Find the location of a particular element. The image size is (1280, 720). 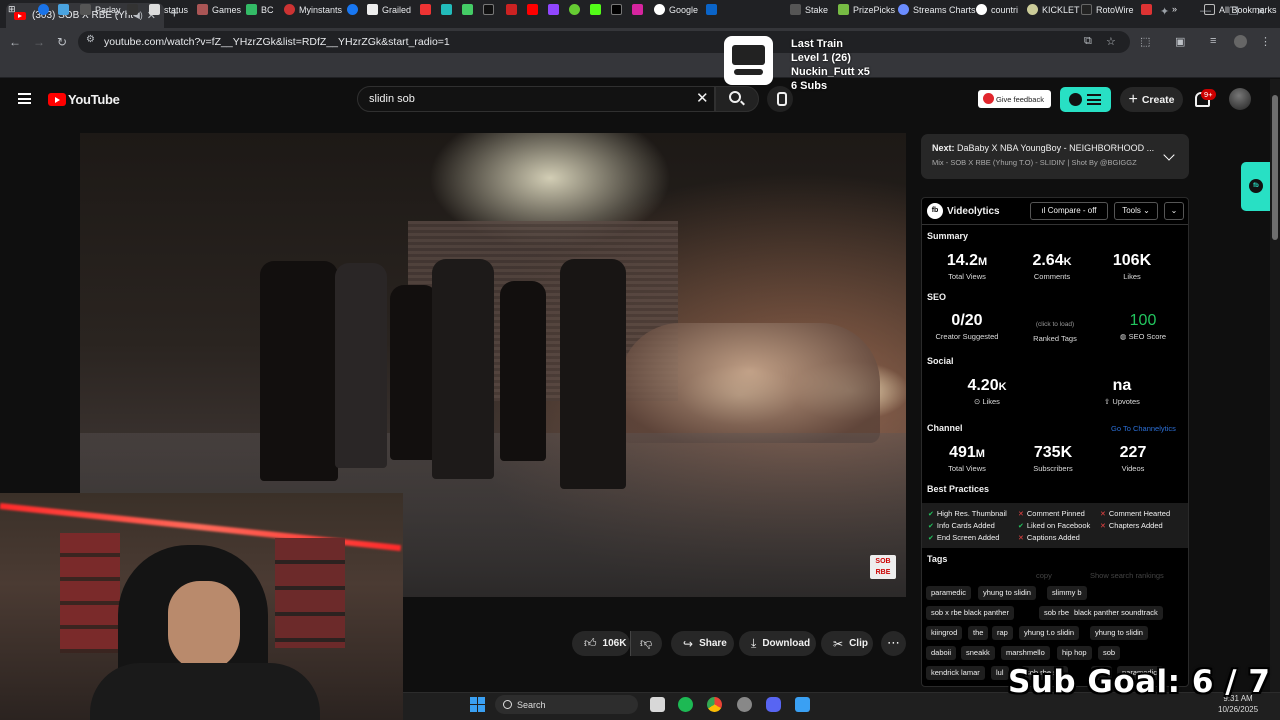

tag-chip: sob is located at coordinates (1109, 653).